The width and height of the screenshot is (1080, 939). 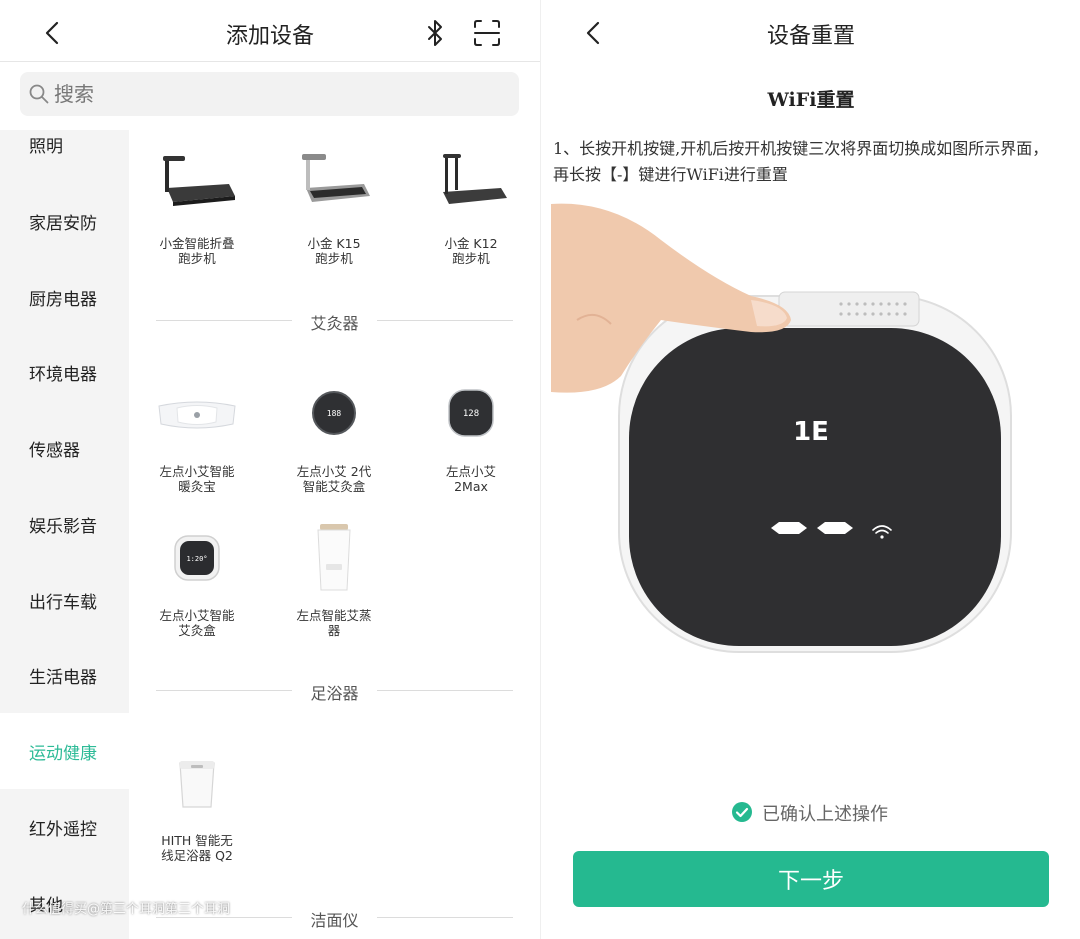 I want to click on scan-icon, so click(x=487, y=33).